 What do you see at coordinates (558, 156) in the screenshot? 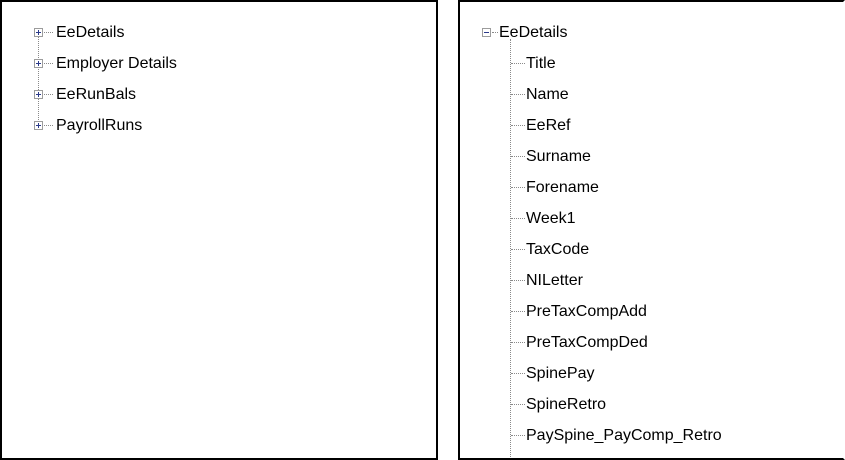
I see `tree-node-label: Surname` at bounding box center [558, 156].